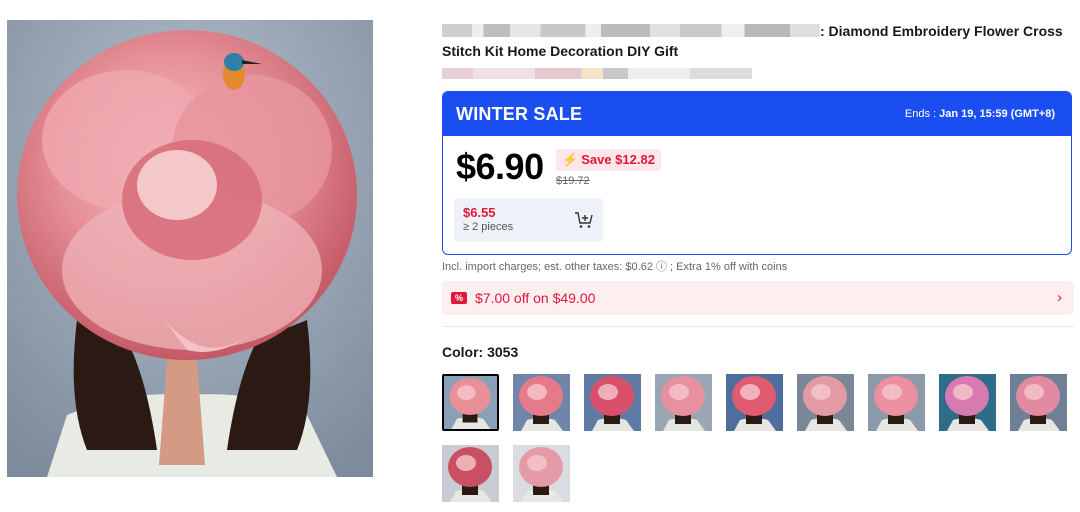  What do you see at coordinates (488, 227) in the screenshot?
I see `tier-quantity: ≥ 2 pieces` at bounding box center [488, 227].